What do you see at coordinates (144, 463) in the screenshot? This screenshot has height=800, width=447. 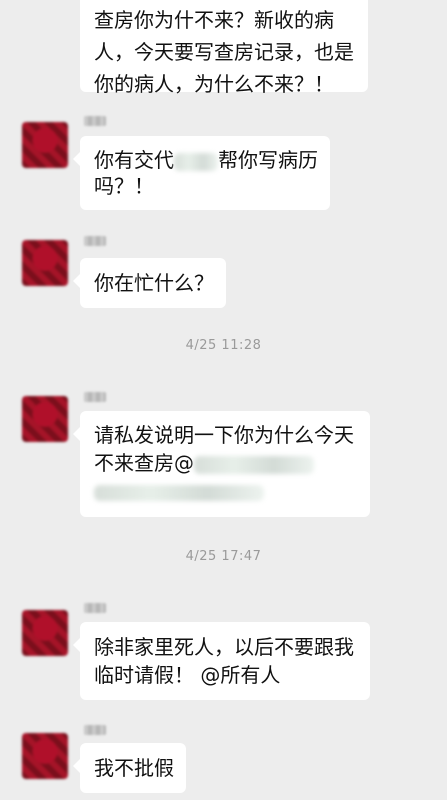 I see `message-text: 不来查房@` at bounding box center [144, 463].